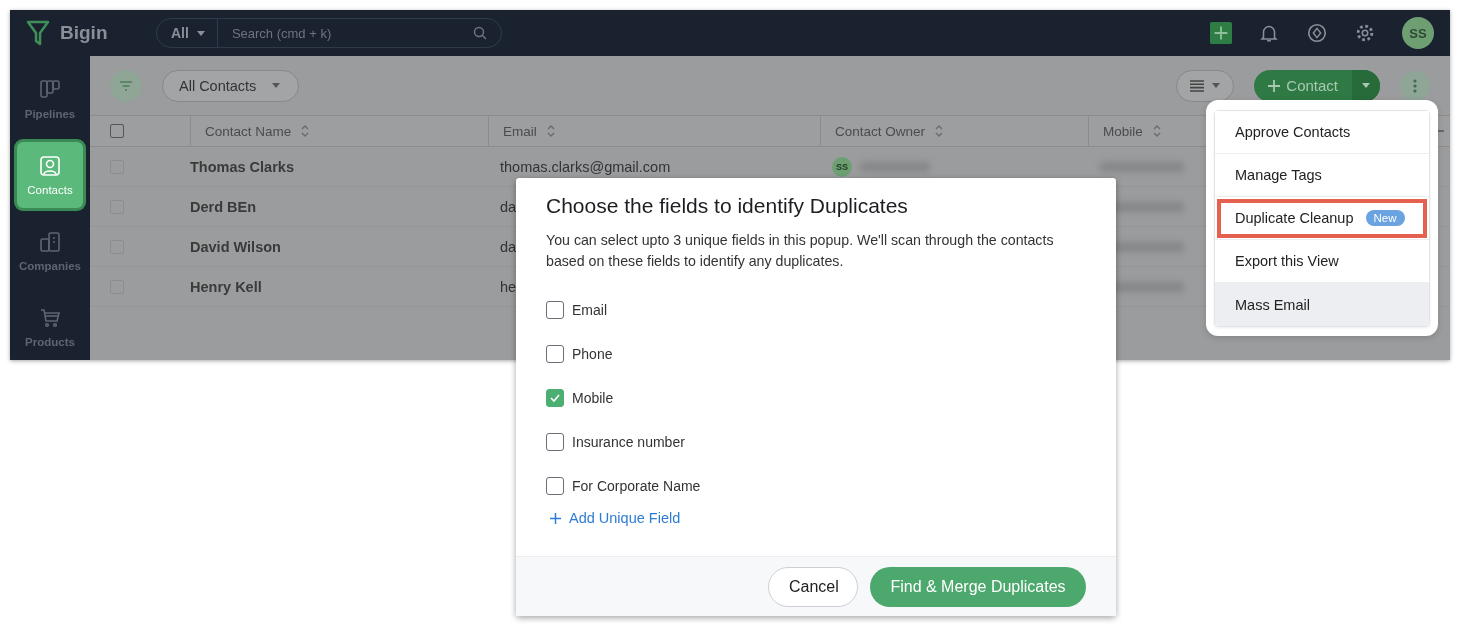 The image size is (1460, 624). What do you see at coordinates (1197, 85) in the screenshot?
I see `list-icon` at bounding box center [1197, 85].